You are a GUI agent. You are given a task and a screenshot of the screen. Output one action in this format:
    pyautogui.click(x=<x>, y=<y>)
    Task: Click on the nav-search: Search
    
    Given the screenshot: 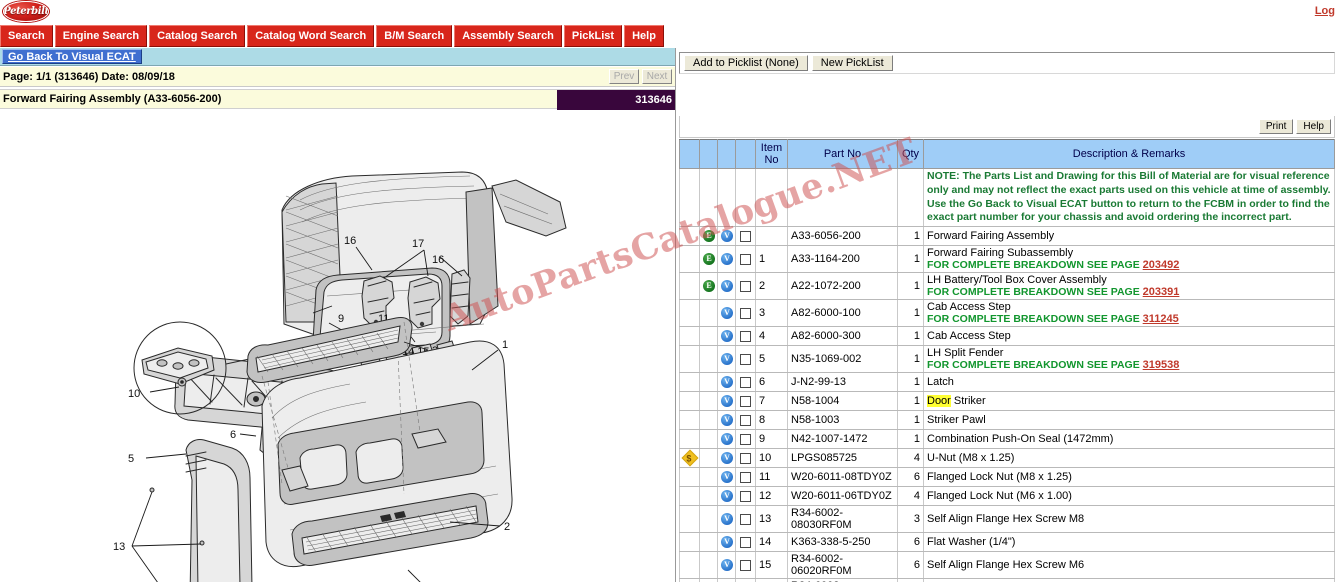 What is the action you would take?
    pyautogui.click(x=26, y=36)
    